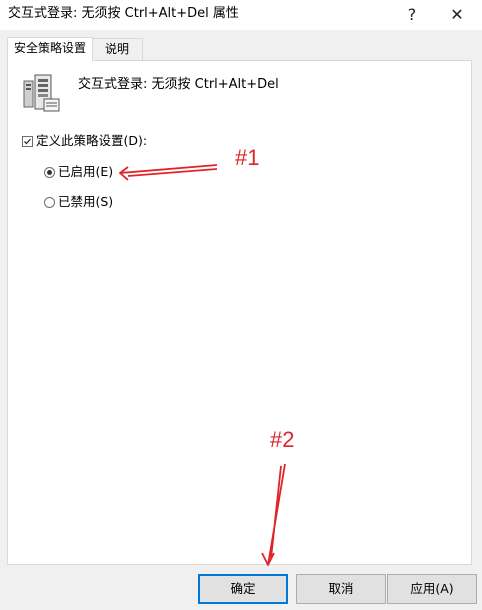  What do you see at coordinates (50, 49) in the screenshot?
I see `tab-security-policy-setting: 安全策略设置` at bounding box center [50, 49].